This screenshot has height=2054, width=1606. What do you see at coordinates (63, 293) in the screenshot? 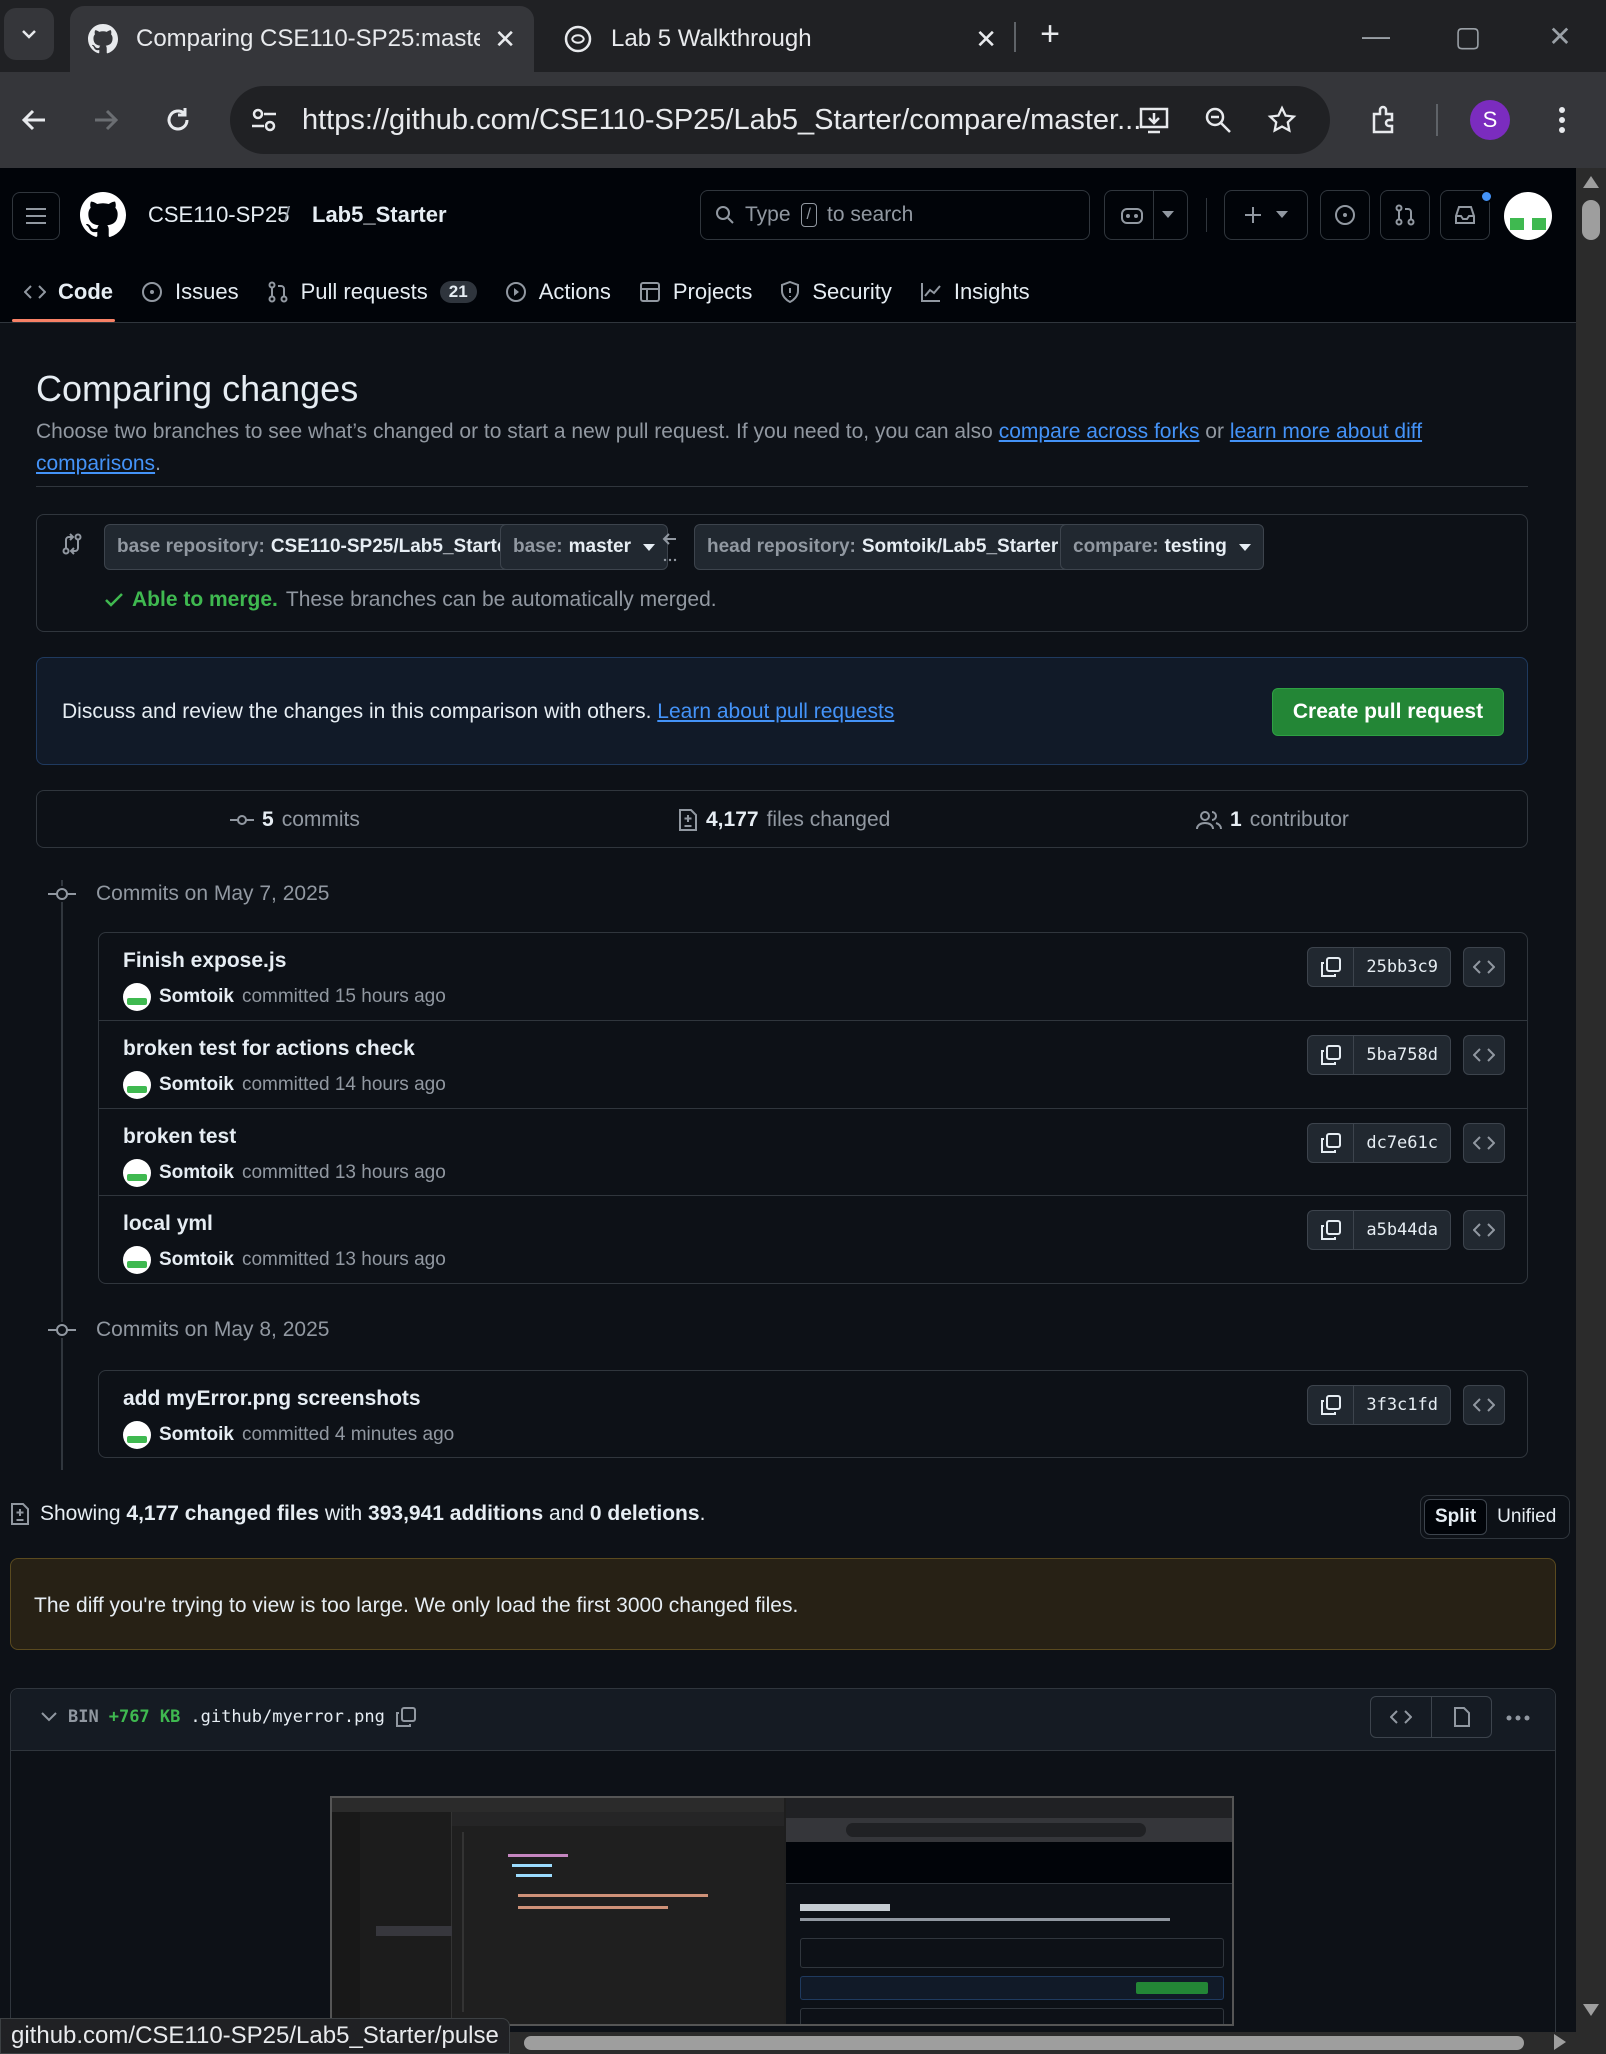
I see `tab-code: Code` at bounding box center [63, 293].